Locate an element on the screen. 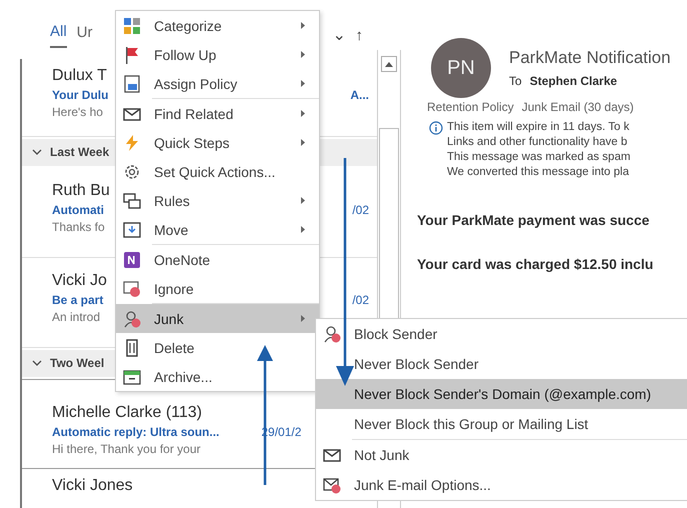 The width and height of the screenshot is (687, 508). message-subject: Automati is located at coordinates (78, 209).